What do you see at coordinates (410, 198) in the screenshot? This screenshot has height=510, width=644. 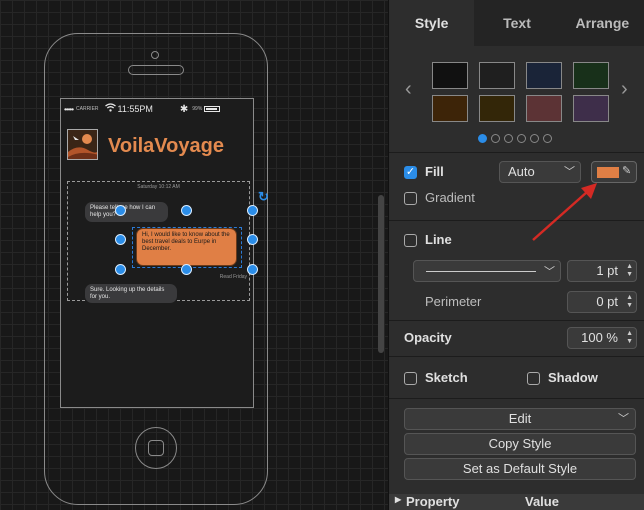 I see `gradient-checkbox` at bounding box center [410, 198].